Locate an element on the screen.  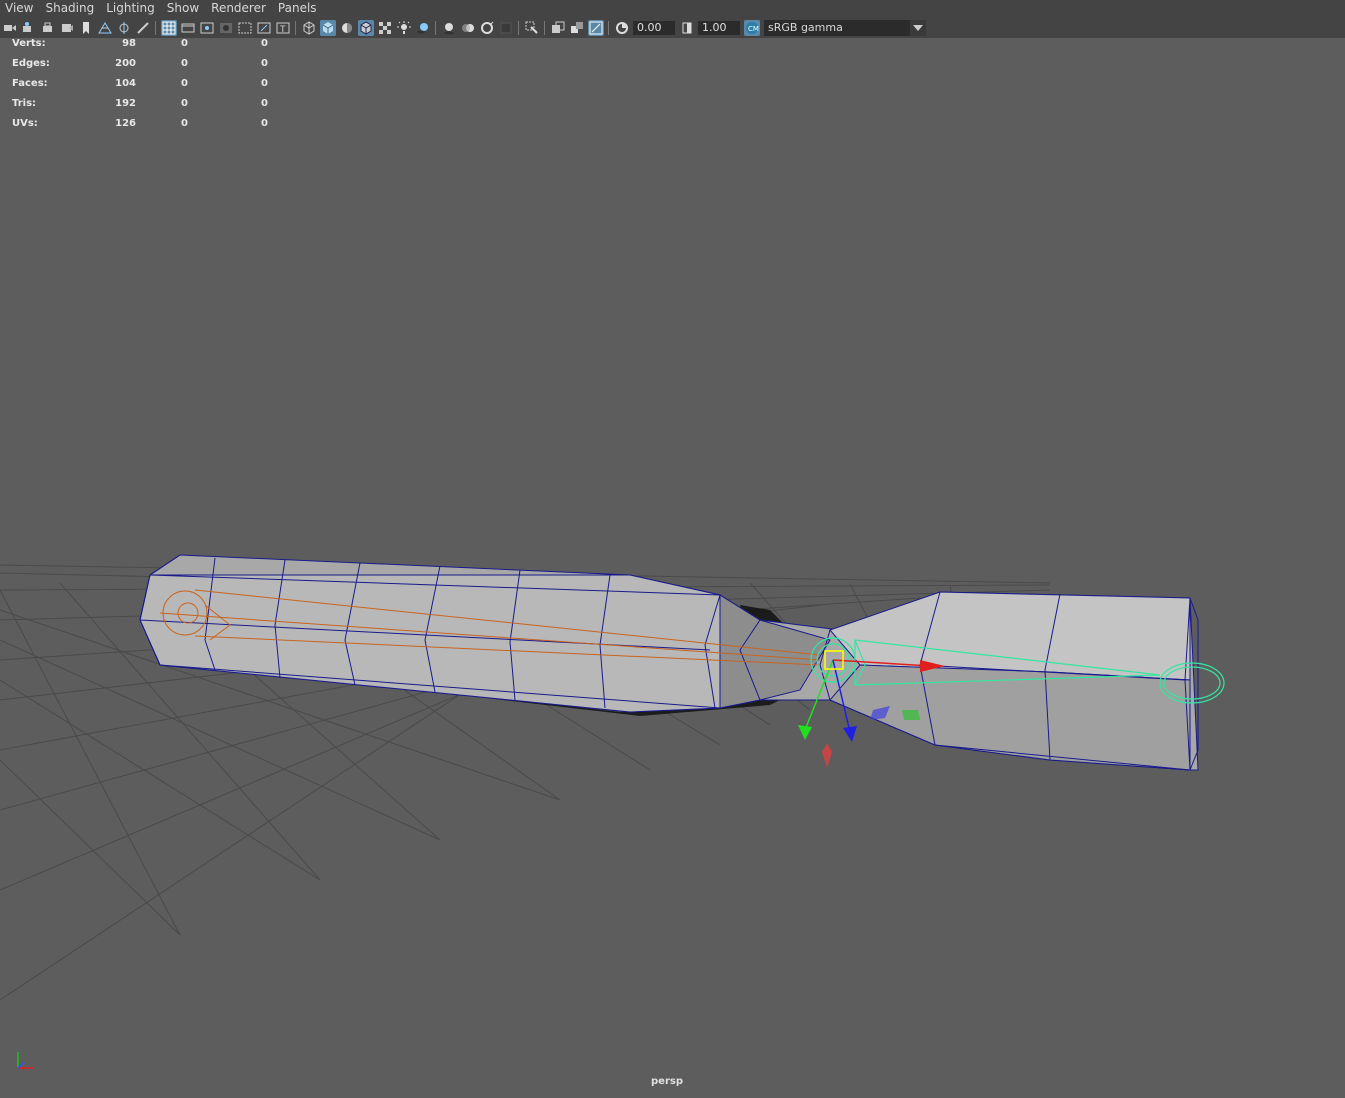
grid-icon is located at coordinates (168, 27).